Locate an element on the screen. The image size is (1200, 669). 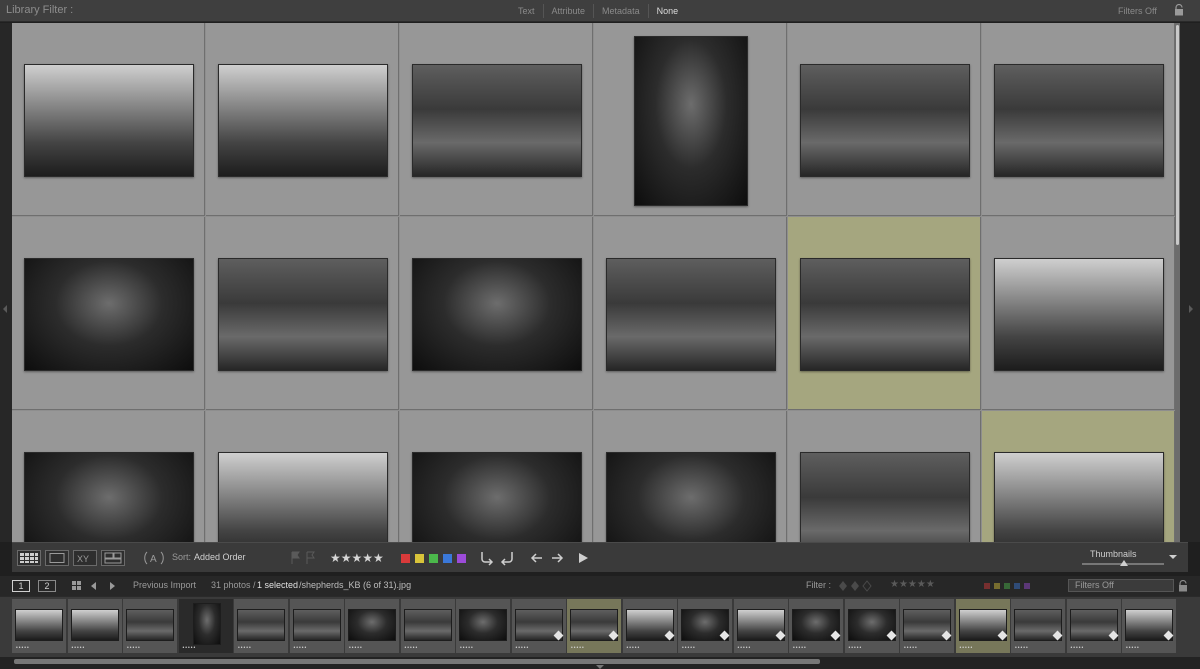
prev-next-arrows-icon is located at coordinates (548, 558).